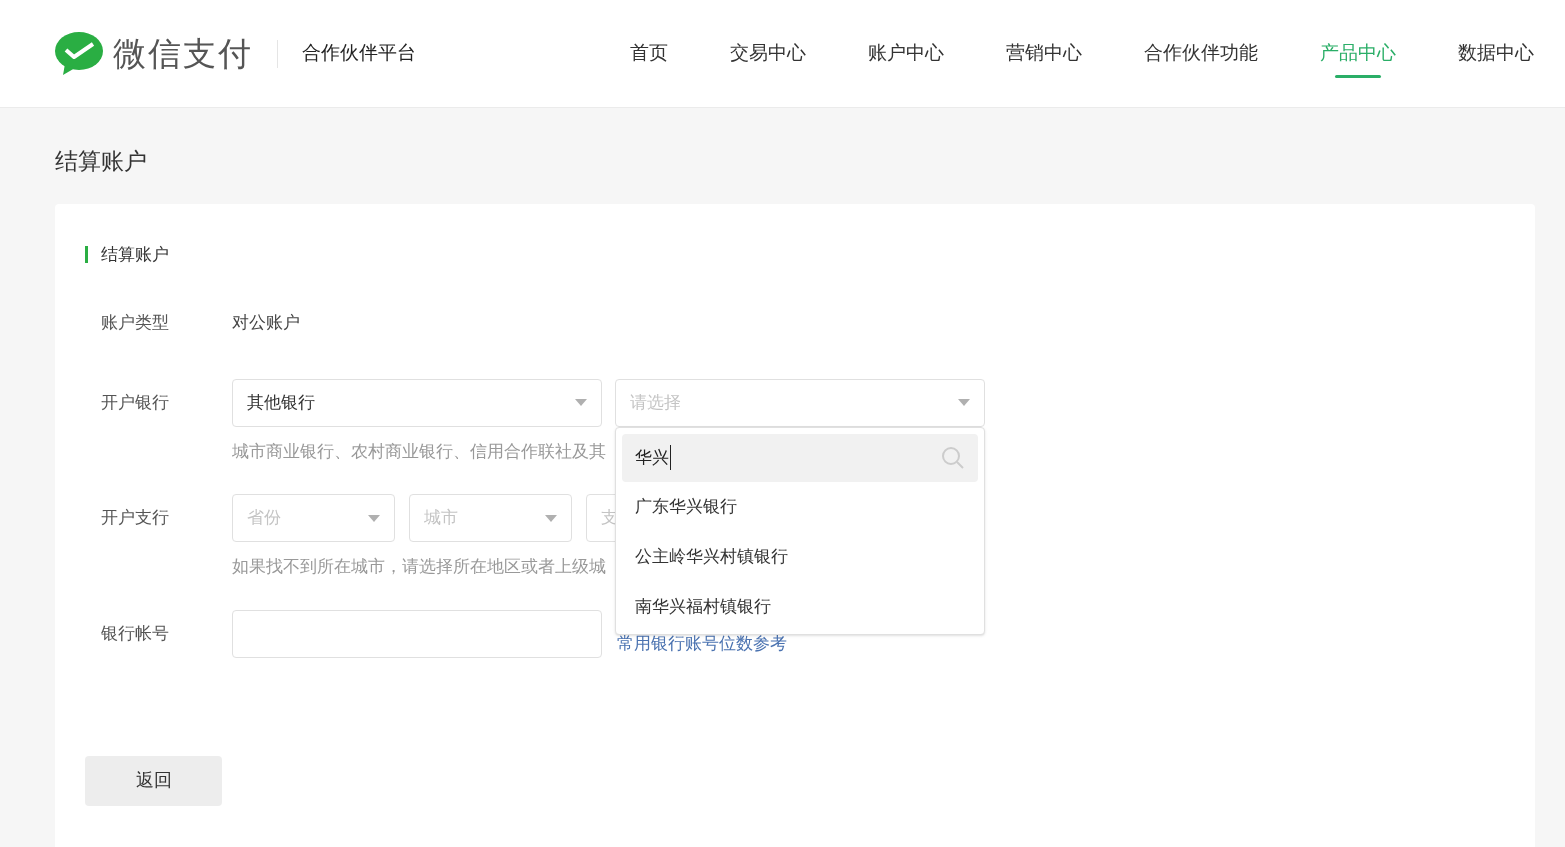 Image resolution: width=1565 pixels, height=847 pixels. I want to click on dropdown-option: 南华兴福村镇银行, so click(800, 606).